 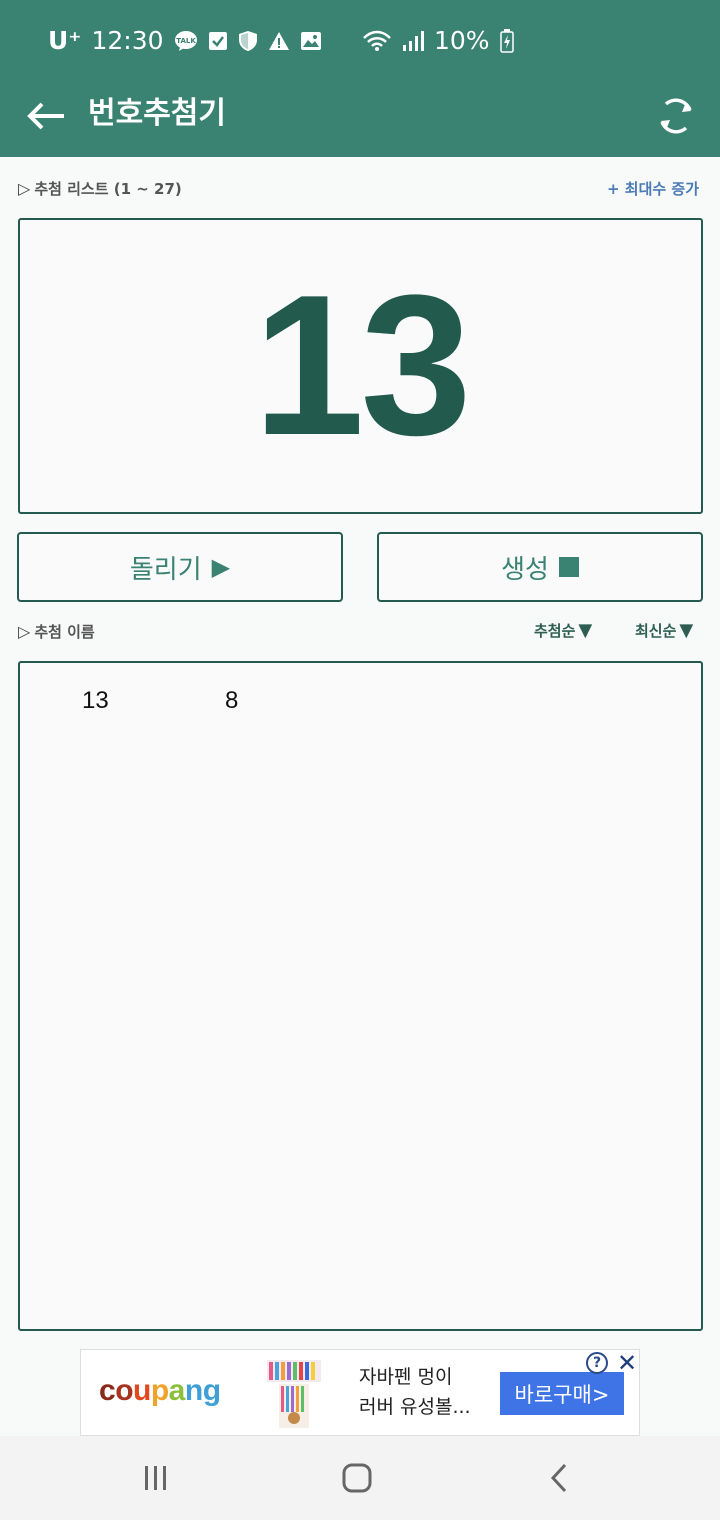 I want to click on status-left: U⁺ 12:30 TALK, so click(x=185, y=40).